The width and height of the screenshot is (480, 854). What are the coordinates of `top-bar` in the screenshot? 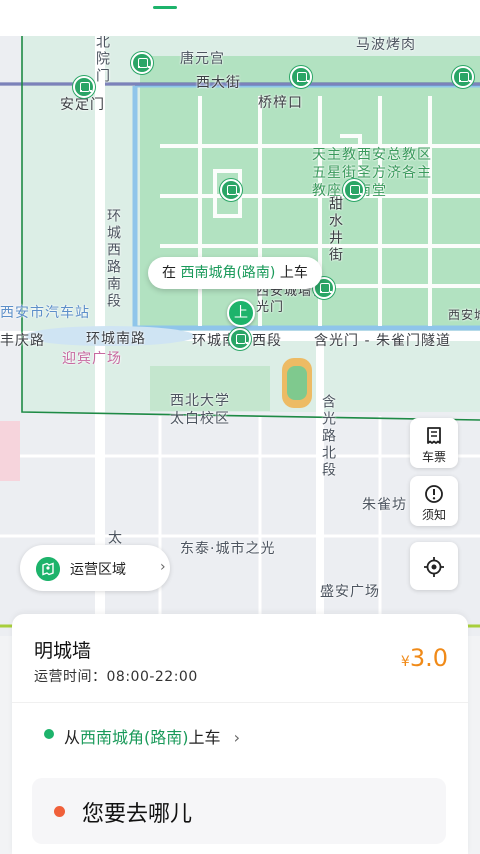 It's located at (240, 18).